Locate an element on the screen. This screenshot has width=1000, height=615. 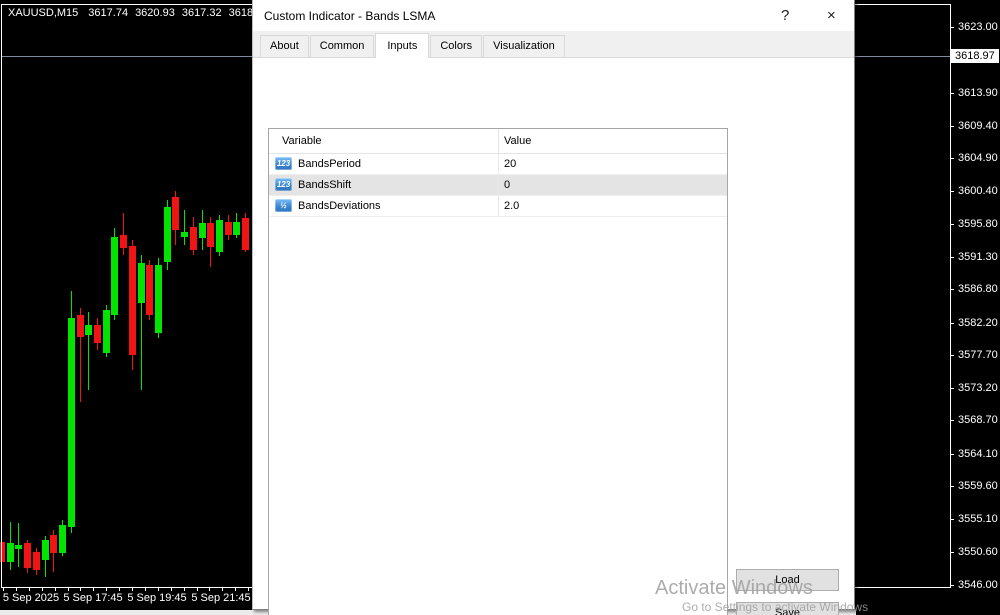
chart-frame-left is located at coordinates (1, 296).